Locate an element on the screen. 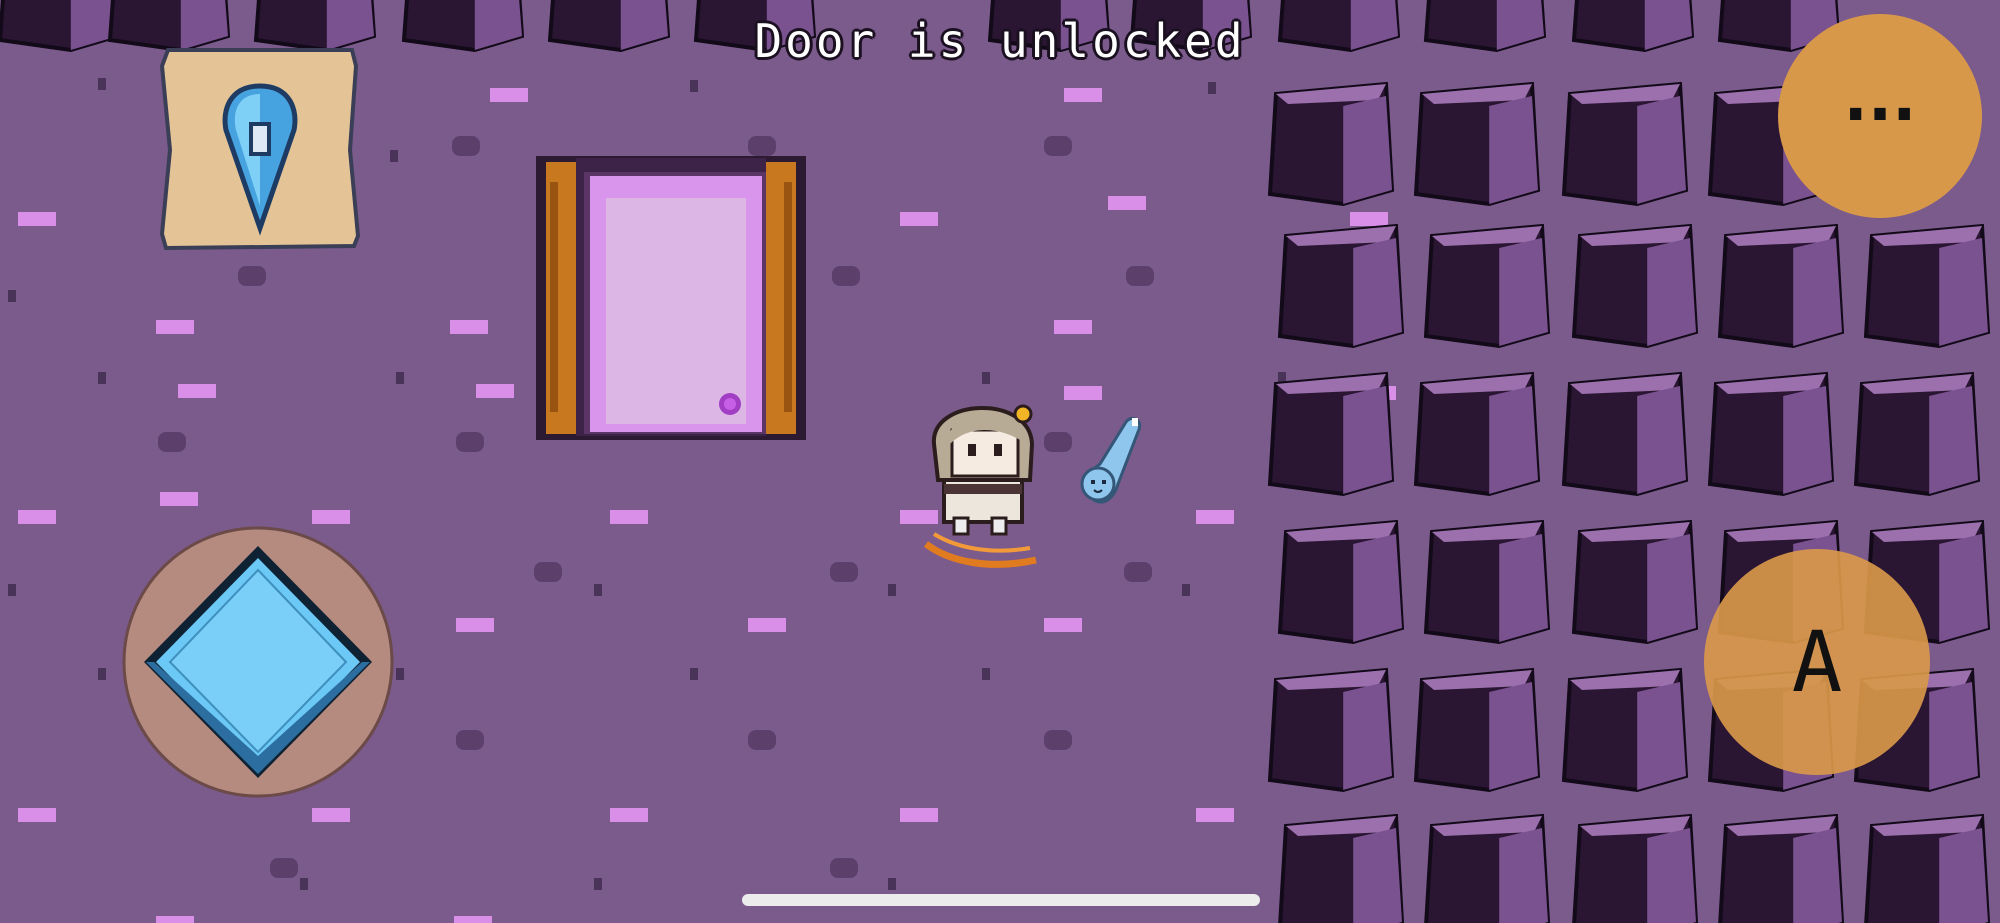  seal-companion is located at coordinates (1110, 460).